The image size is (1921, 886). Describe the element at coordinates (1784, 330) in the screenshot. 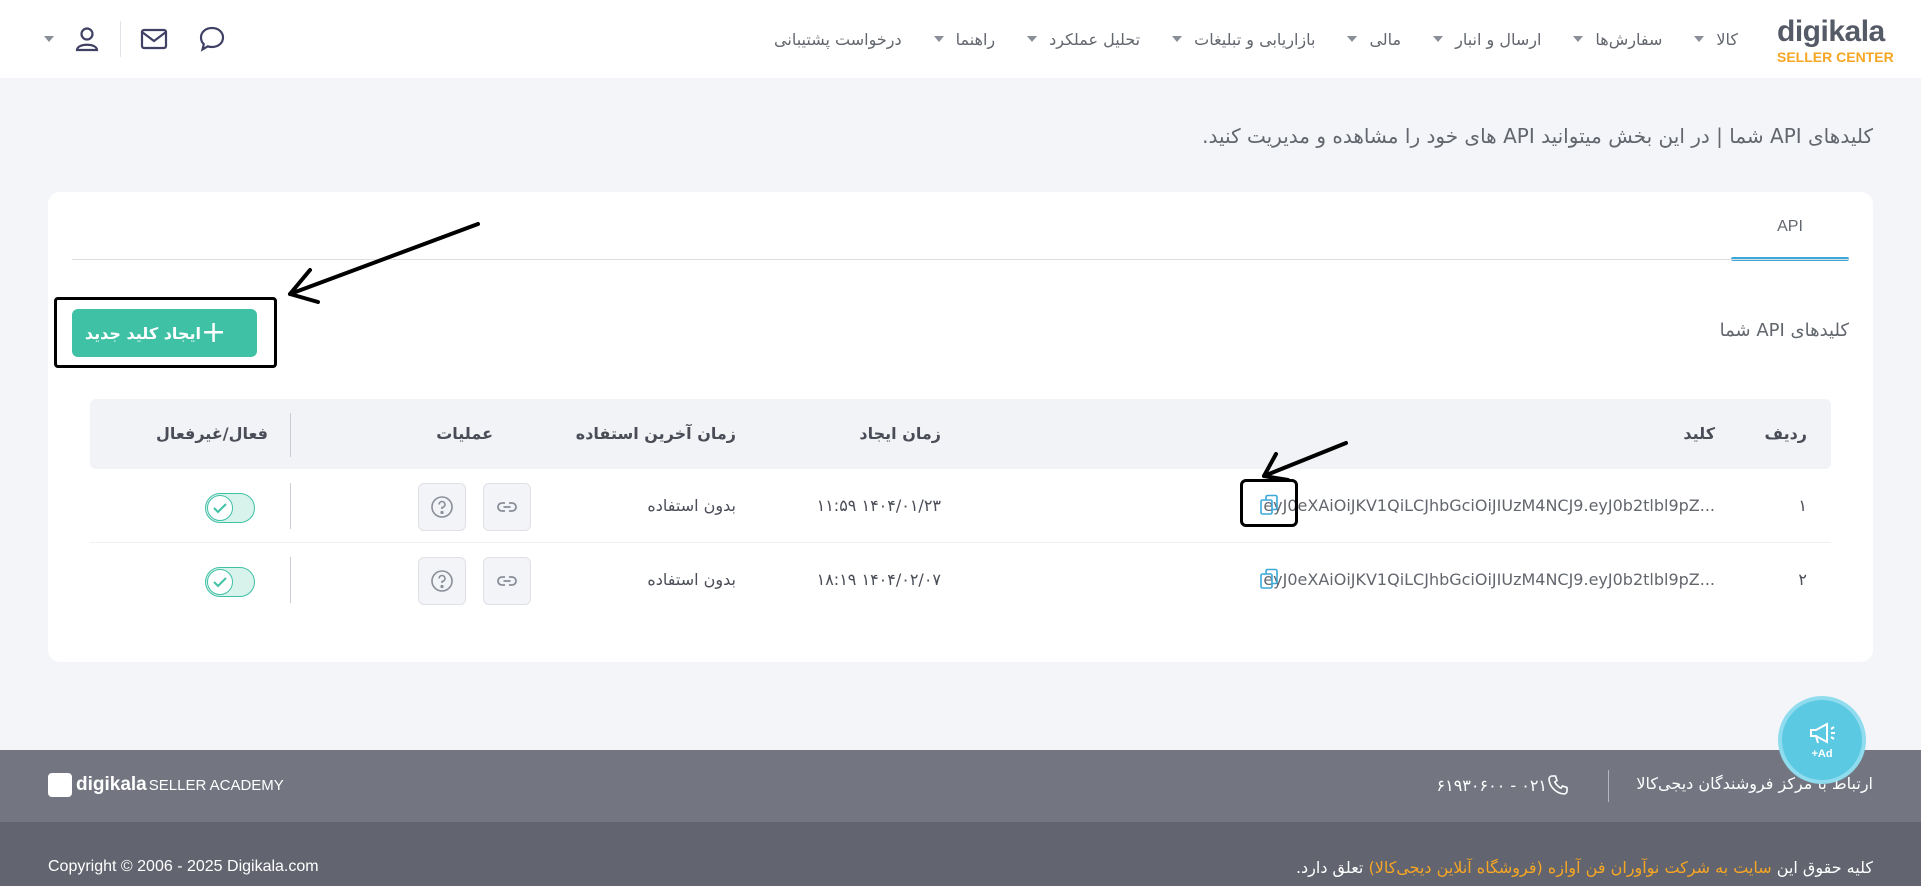

I see `section-title: کلیدهای API شما` at that location.